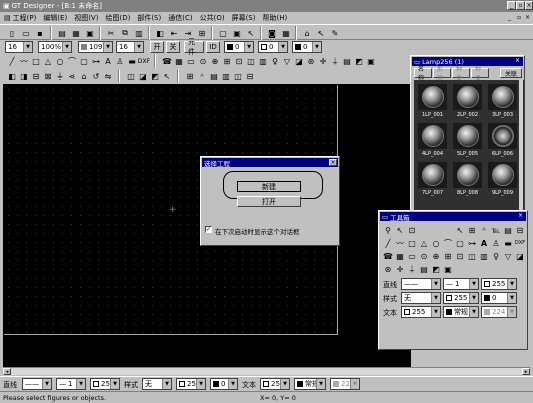 The image size is (533, 403). I want to click on tool-line-width-combo: —1 ▼, so click(461, 284).